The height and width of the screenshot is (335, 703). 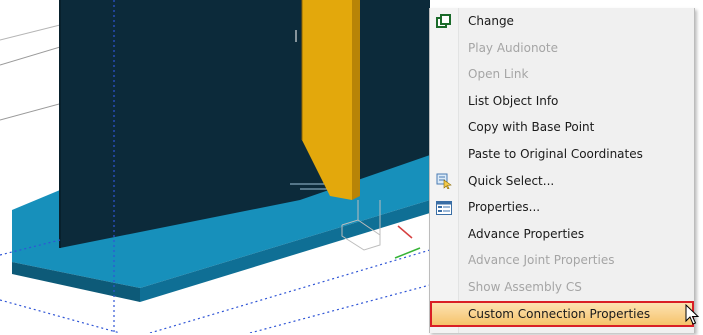 I want to click on menu-item-list-object-info: List Object Info, so click(x=562, y=101).